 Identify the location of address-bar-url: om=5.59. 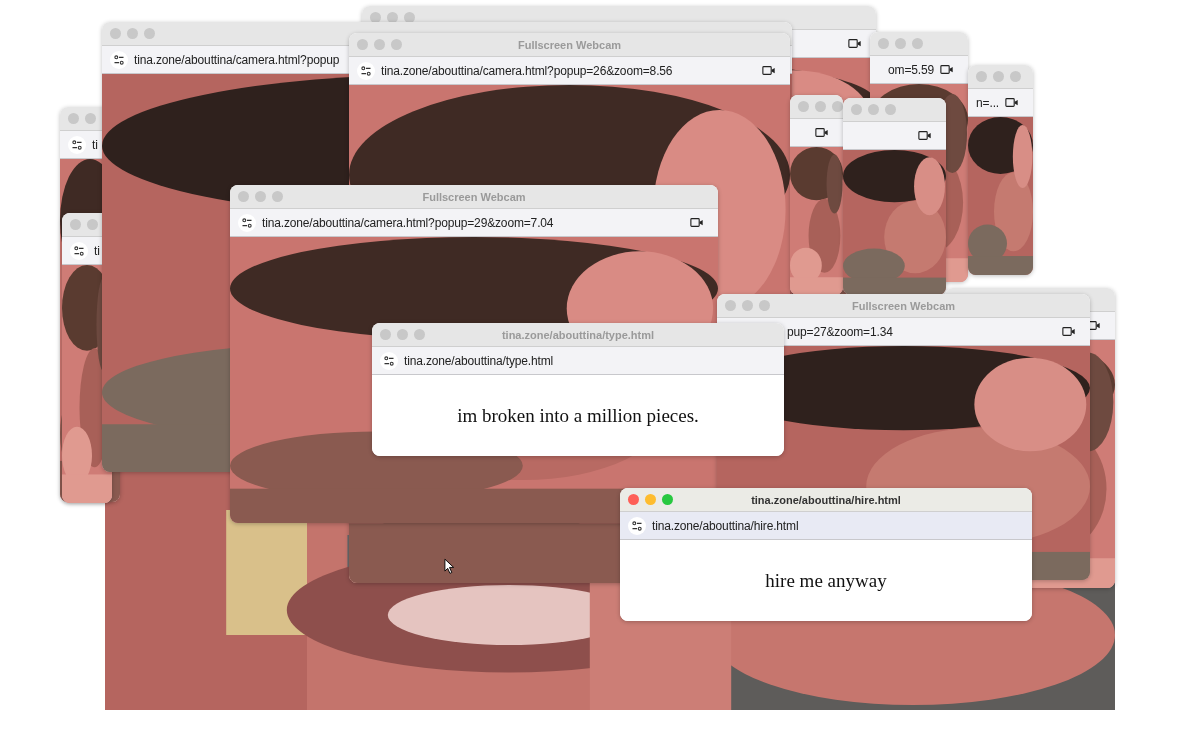
(911, 69).